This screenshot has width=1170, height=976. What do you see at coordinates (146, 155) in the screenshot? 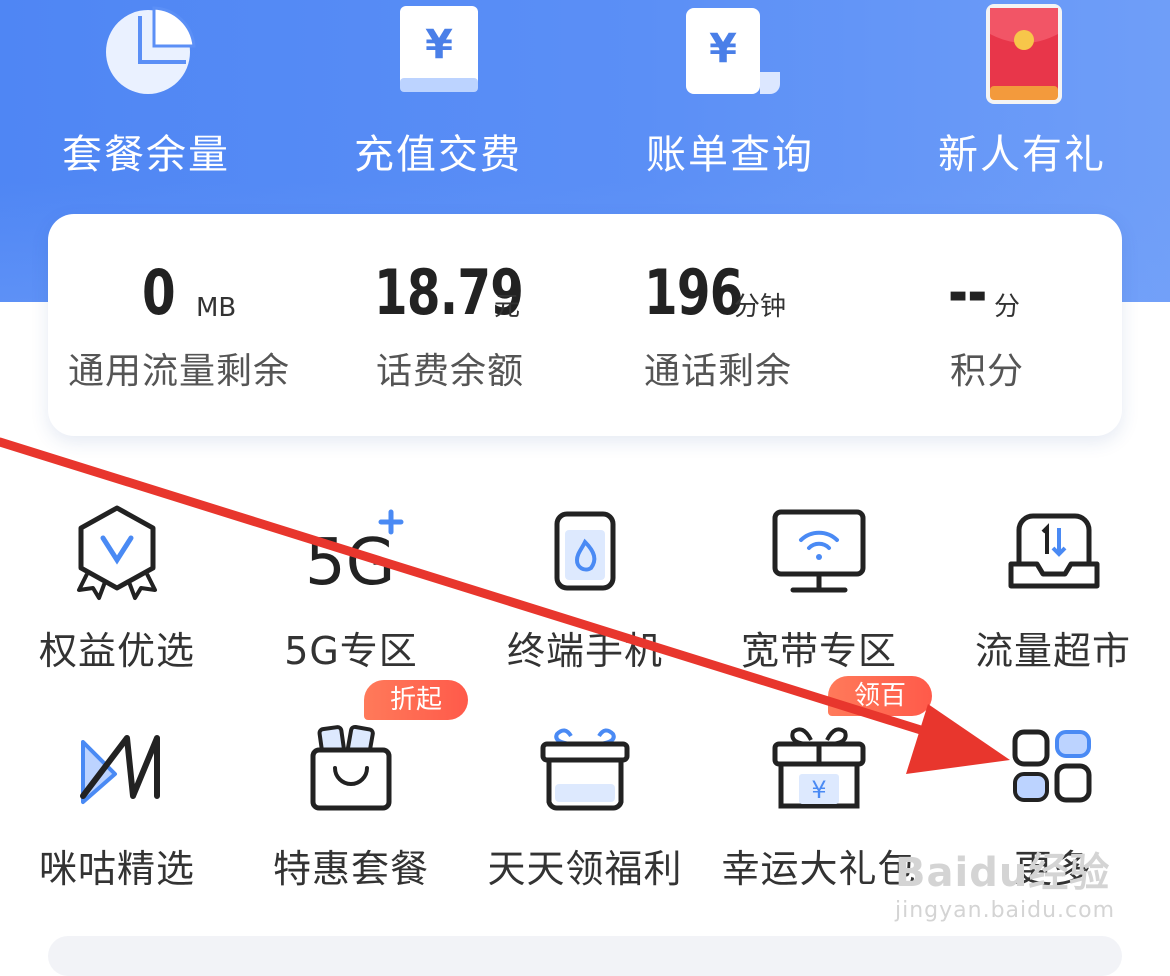
I see `quick-action-label: 套餐余量` at bounding box center [146, 155].